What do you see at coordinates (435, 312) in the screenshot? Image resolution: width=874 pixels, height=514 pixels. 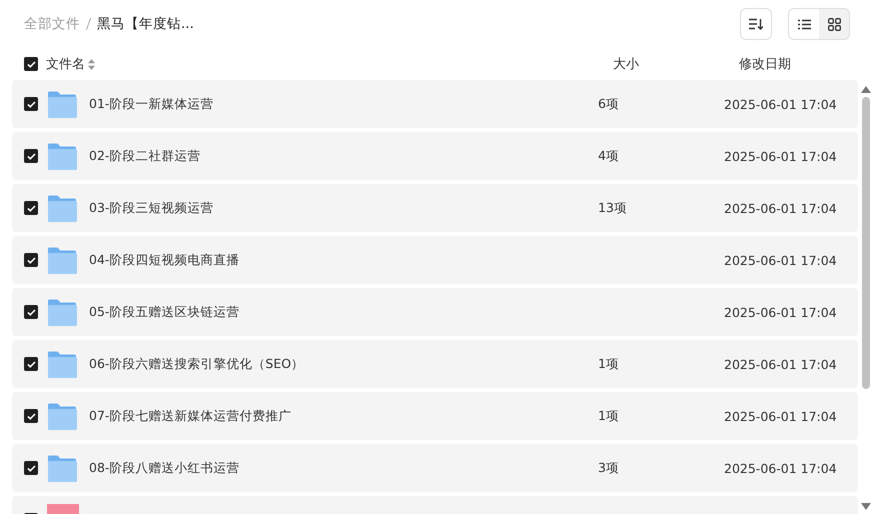 I see `file-row: 05-阶段五赠送区块链运营 2025-06-01 17:04` at bounding box center [435, 312].